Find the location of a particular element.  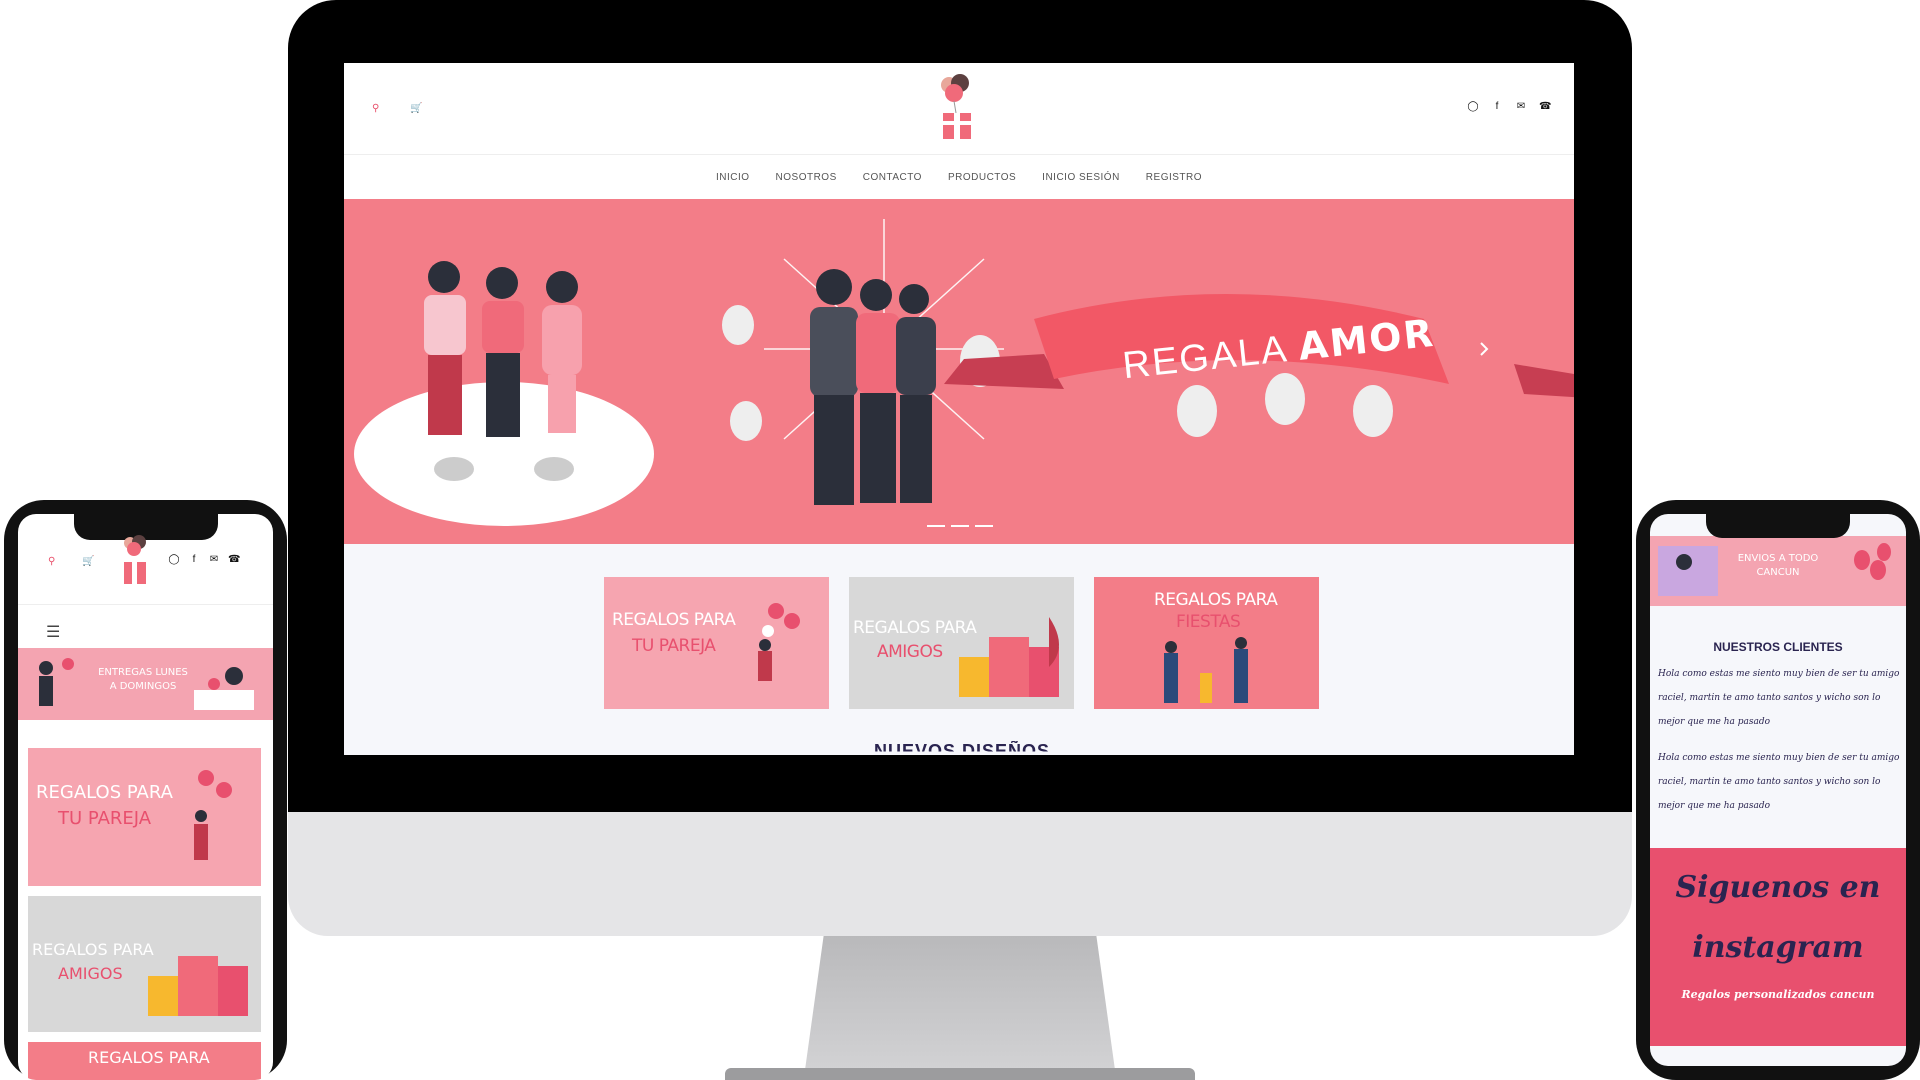

clients-title: NUESTROS CLIENTES is located at coordinates (1778, 647).